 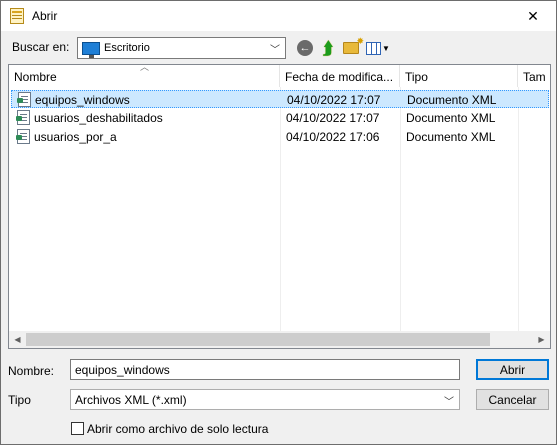 I want to click on cancel-button-label: Cancelar, so click(x=512, y=399).